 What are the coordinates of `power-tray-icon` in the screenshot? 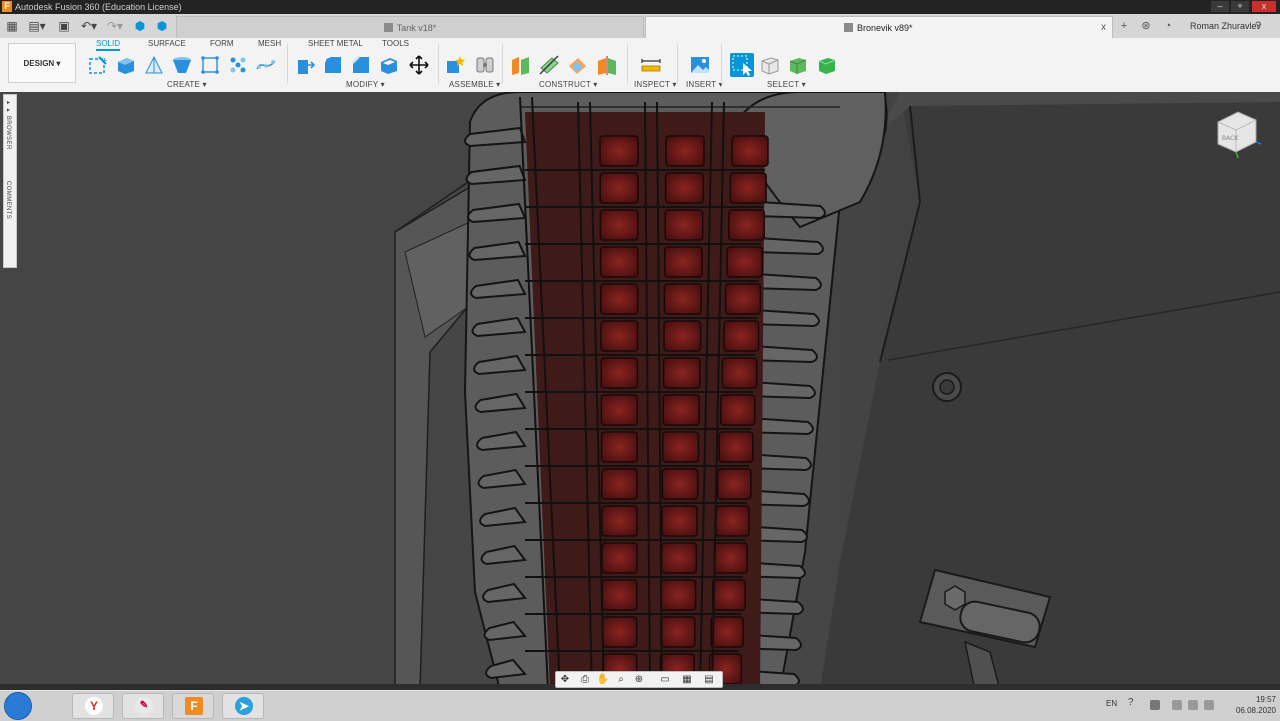 It's located at (1209, 705).